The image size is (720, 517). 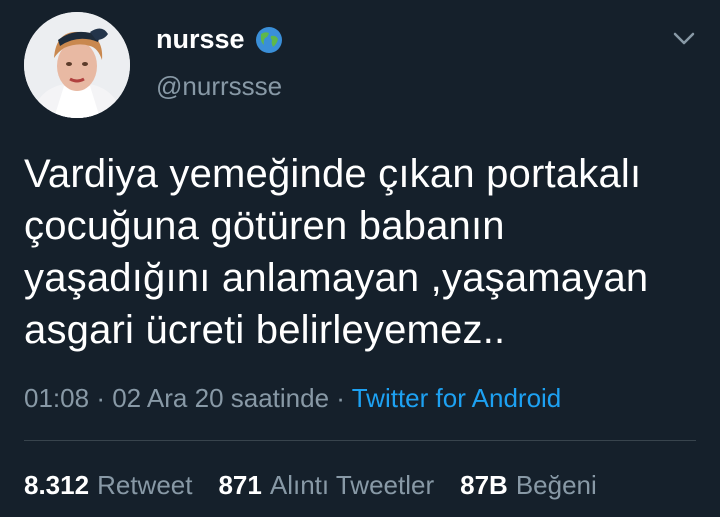 What do you see at coordinates (220, 398) in the screenshot?
I see `tweet-date: 02 Ara 20 saatinde` at bounding box center [220, 398].